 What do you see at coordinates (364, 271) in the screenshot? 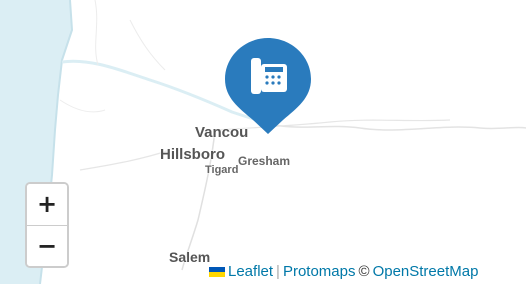
I see `copyright-symbol: ©` at bounding box center [364, 271].